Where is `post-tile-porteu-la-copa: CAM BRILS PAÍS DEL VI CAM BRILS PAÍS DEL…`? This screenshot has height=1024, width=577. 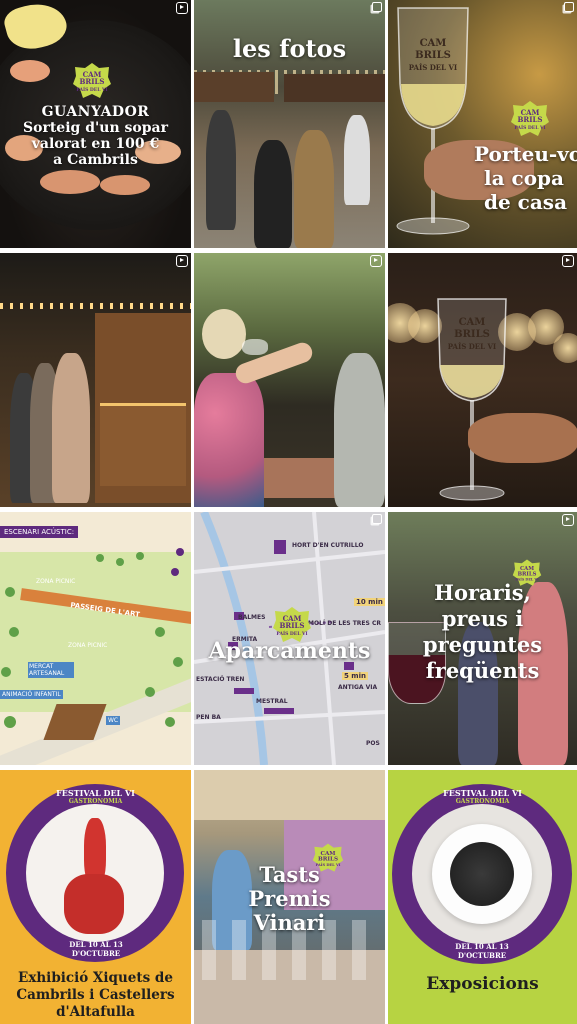 post-tile-porteu-la-copa: CAM BRILS PAÍS DEL VI CAM BRILS PAÍS DEL… is located at coordinates (482, 124).